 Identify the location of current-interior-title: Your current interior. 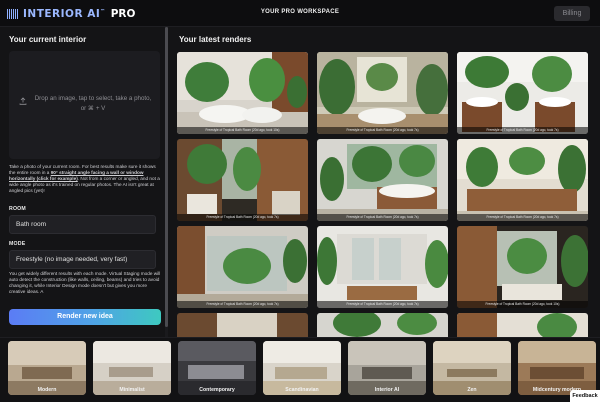
(48, 39).